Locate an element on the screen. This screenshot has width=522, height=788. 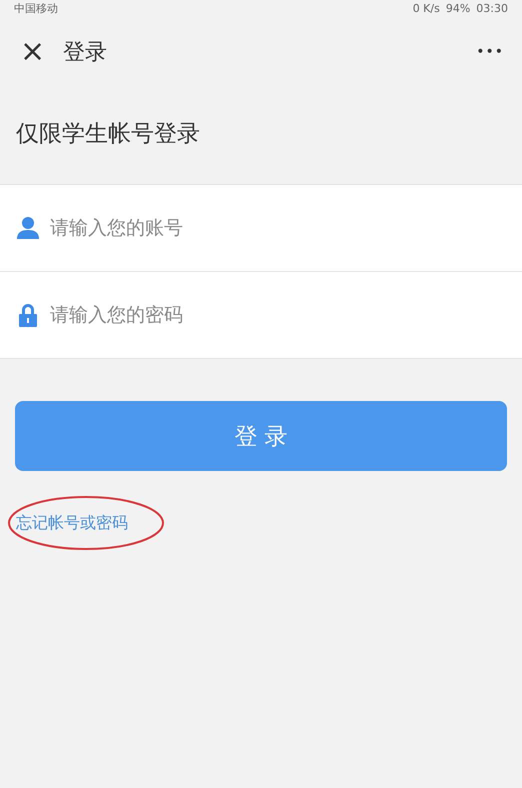
battery-text: 94% is located at coordinates (458, 8).